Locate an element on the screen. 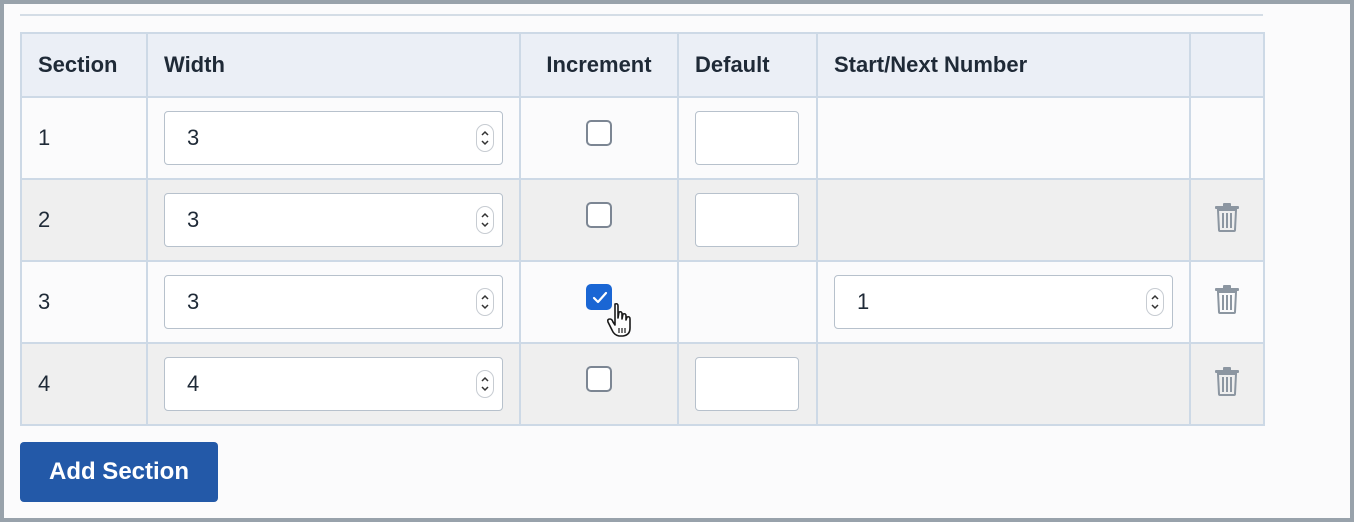 The width and height of the screenshot is (1354, 522). table-row: 1 3 is located at coordinates (642, 138).